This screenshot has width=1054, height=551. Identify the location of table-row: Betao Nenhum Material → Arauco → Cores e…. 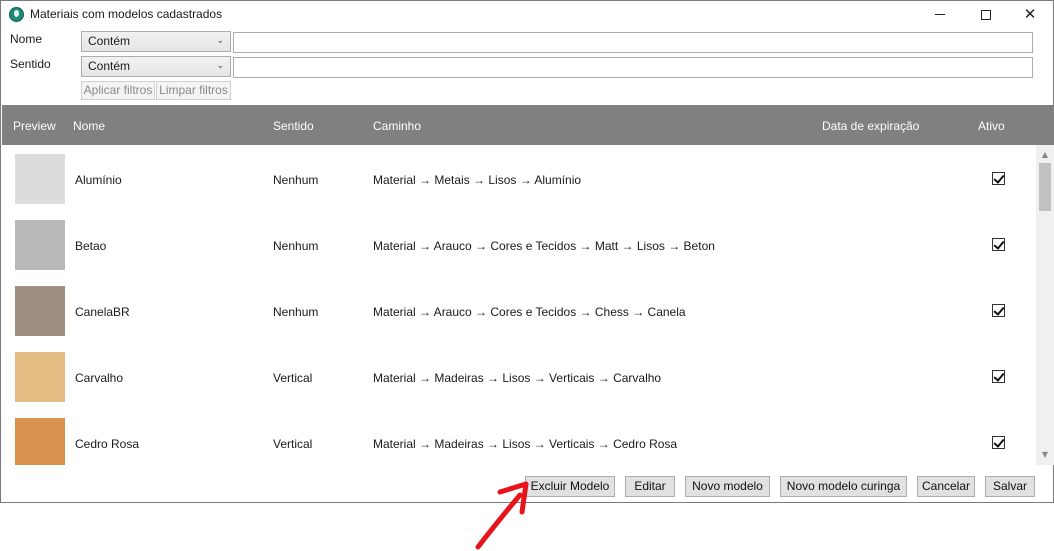
(519, 244).